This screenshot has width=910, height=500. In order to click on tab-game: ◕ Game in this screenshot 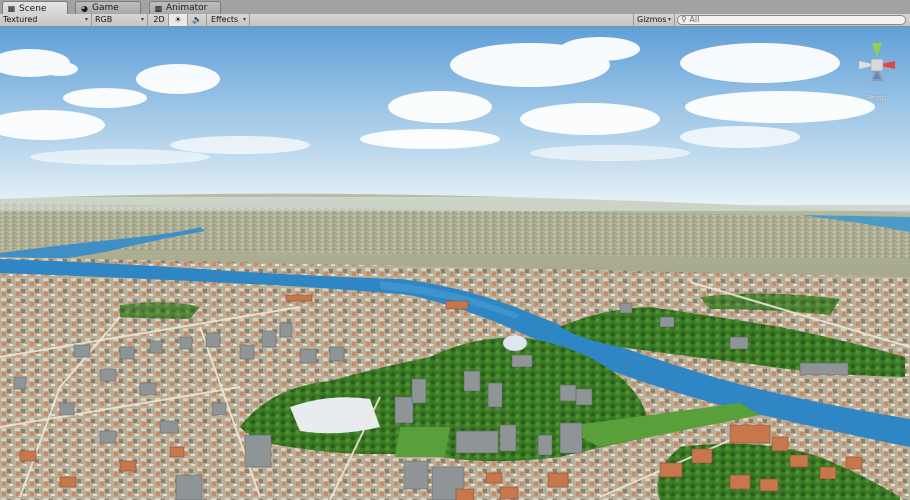, I will do `click(108, 7)`.